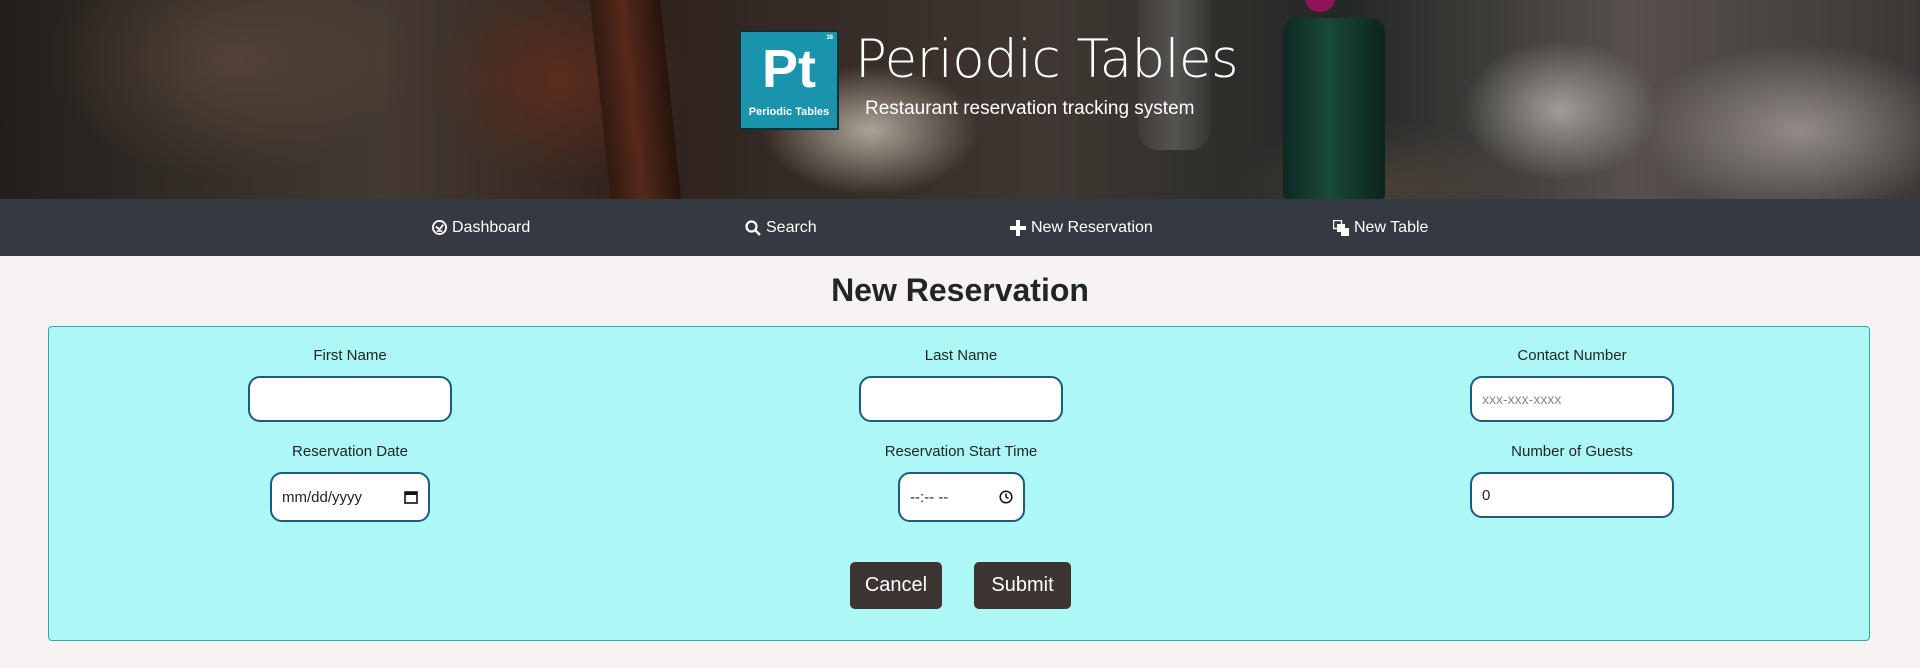 Image resolution: width=1920 pixels, height=668 pixels. What do you see at coordinates (1572, 495) in the screenshot?
I see `people-input: 0` at bounding box center [1572, 495].